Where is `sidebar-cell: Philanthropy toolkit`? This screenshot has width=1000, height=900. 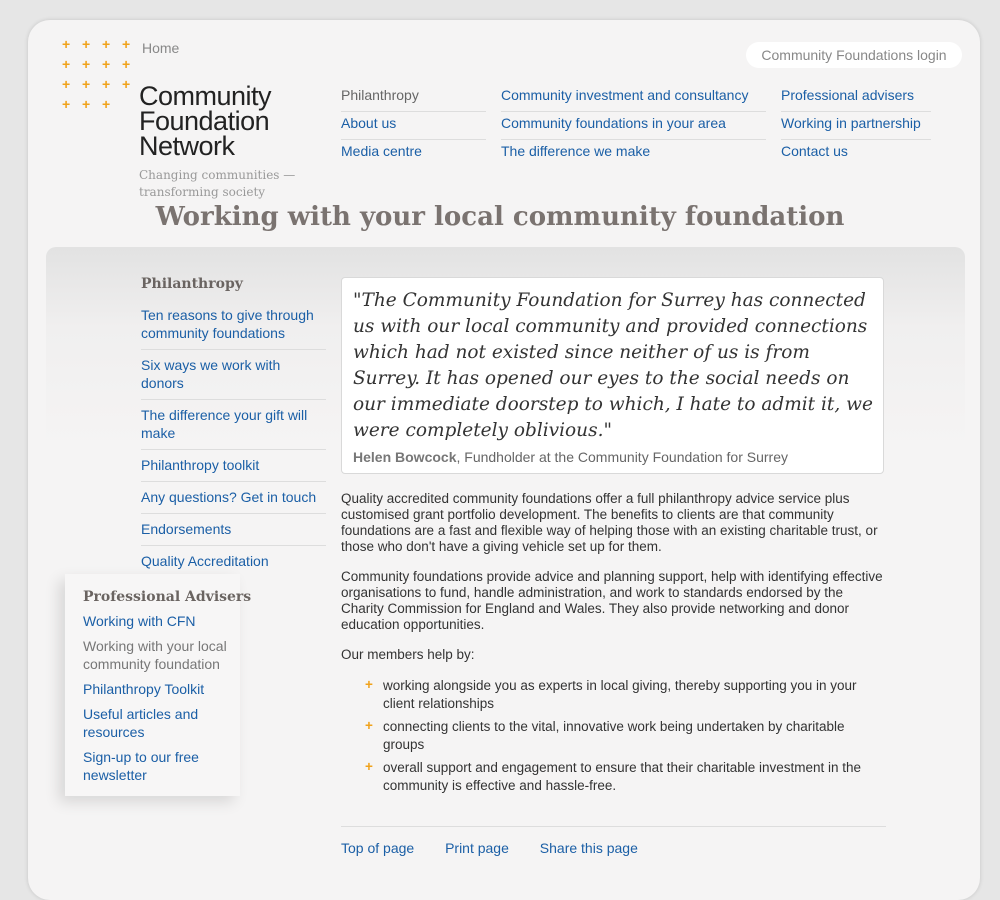 sidebar-cell: Philanthropy toolkit is located at coordinates (233, 466).